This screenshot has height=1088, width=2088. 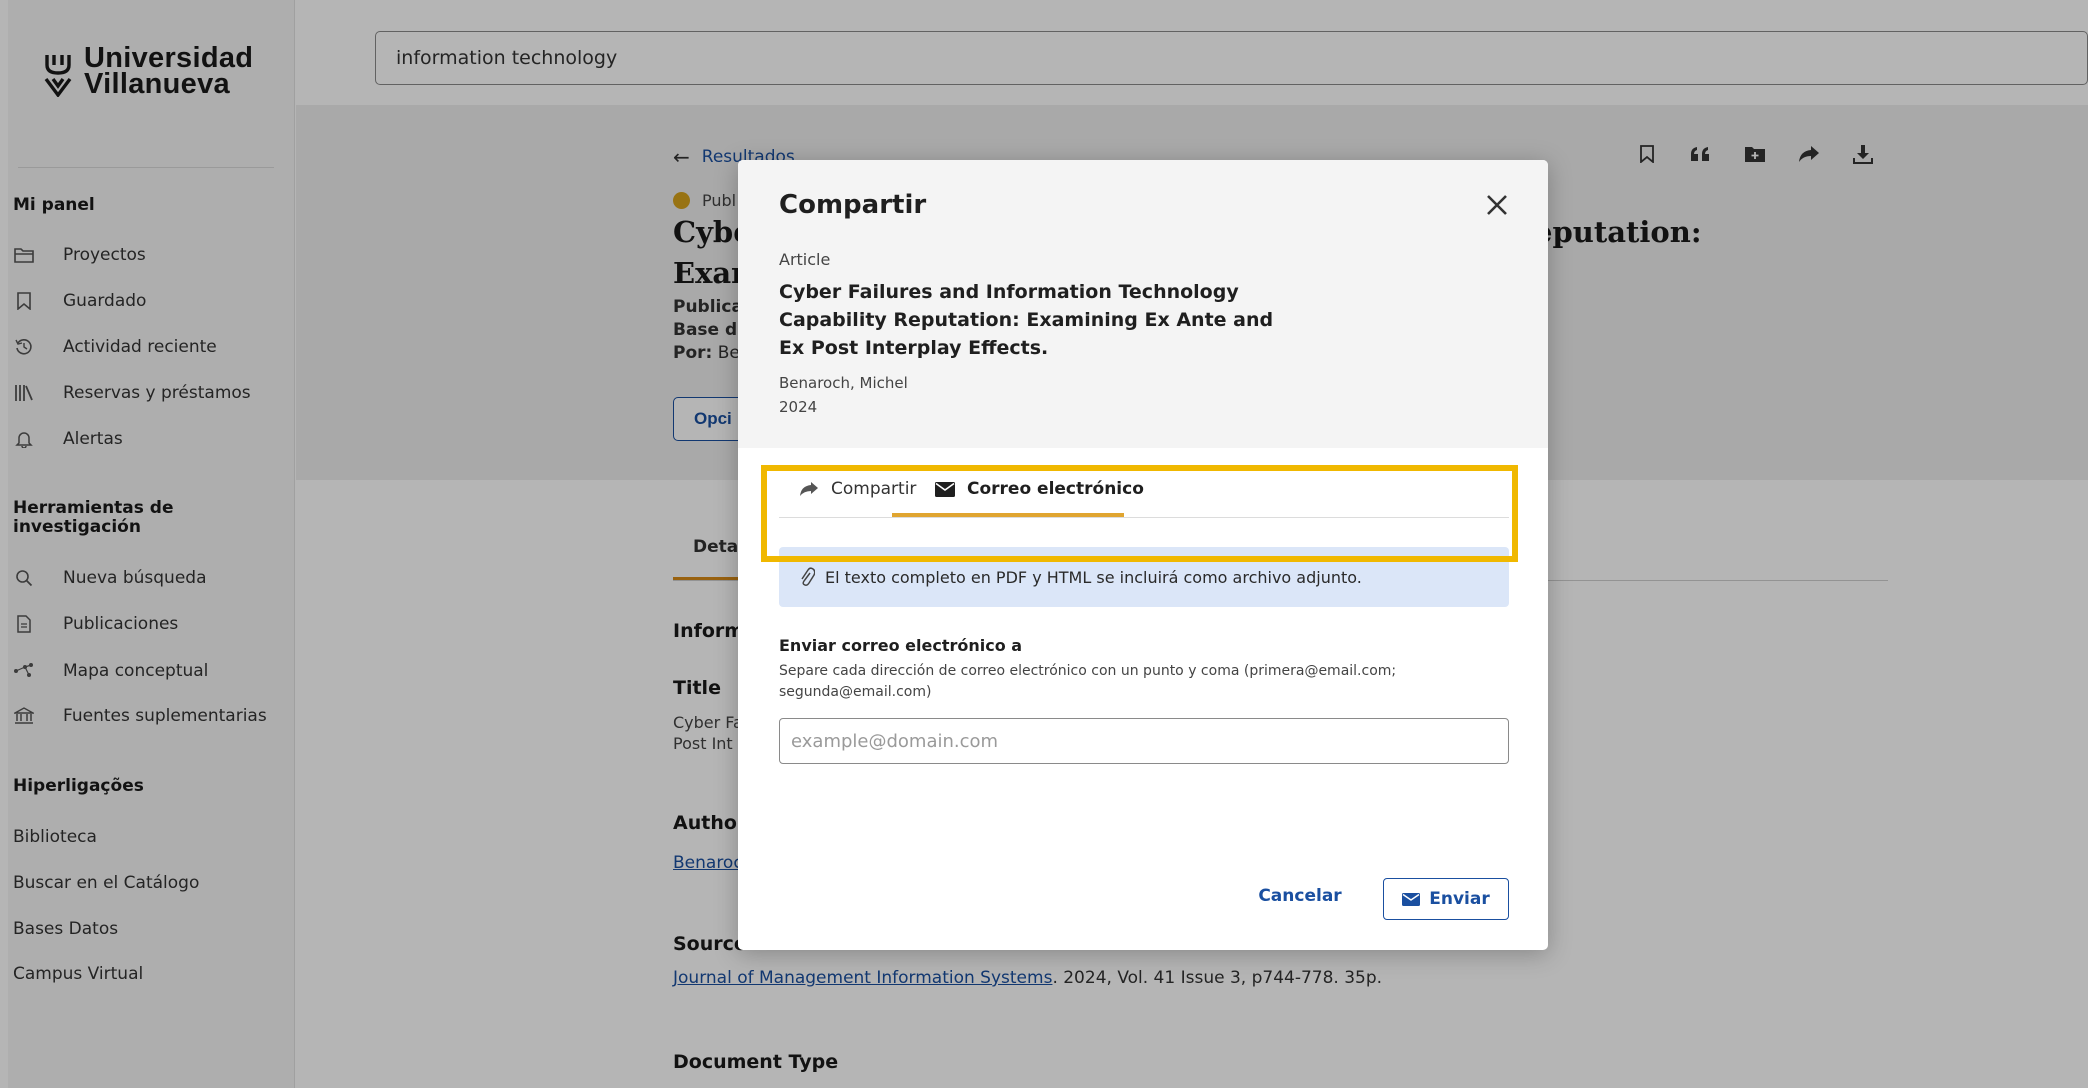 What do you see at coordinates (843, 383) in the screenshot?
I see `article-author: Benaroch, Michel` at bounding box center [843, 383].